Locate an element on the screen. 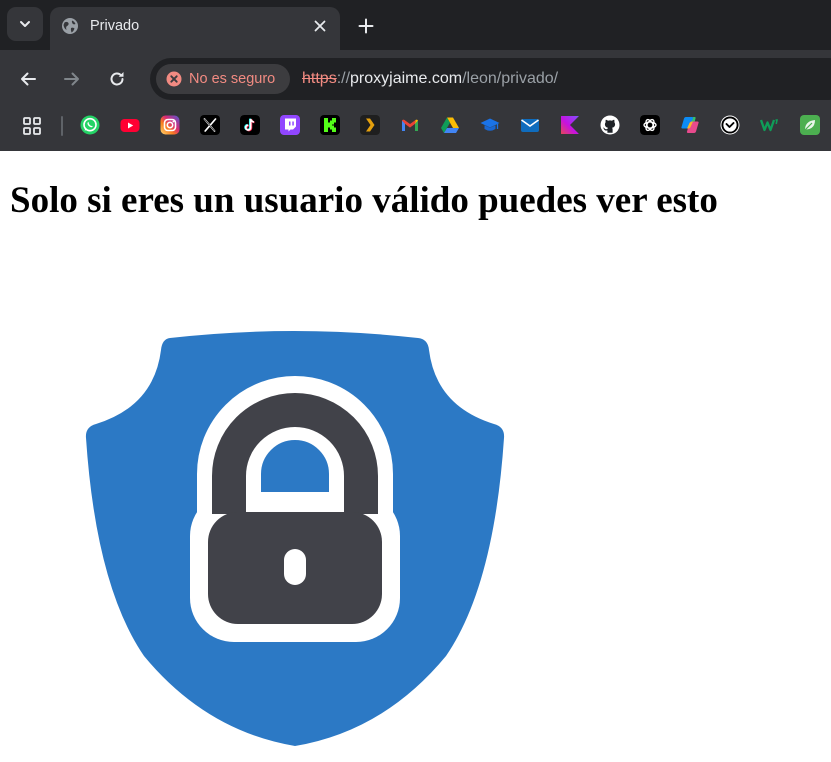 The height and width of the screenshot is (762, 831). security-indicator: No es seguro is located at coordinates (223, 79).